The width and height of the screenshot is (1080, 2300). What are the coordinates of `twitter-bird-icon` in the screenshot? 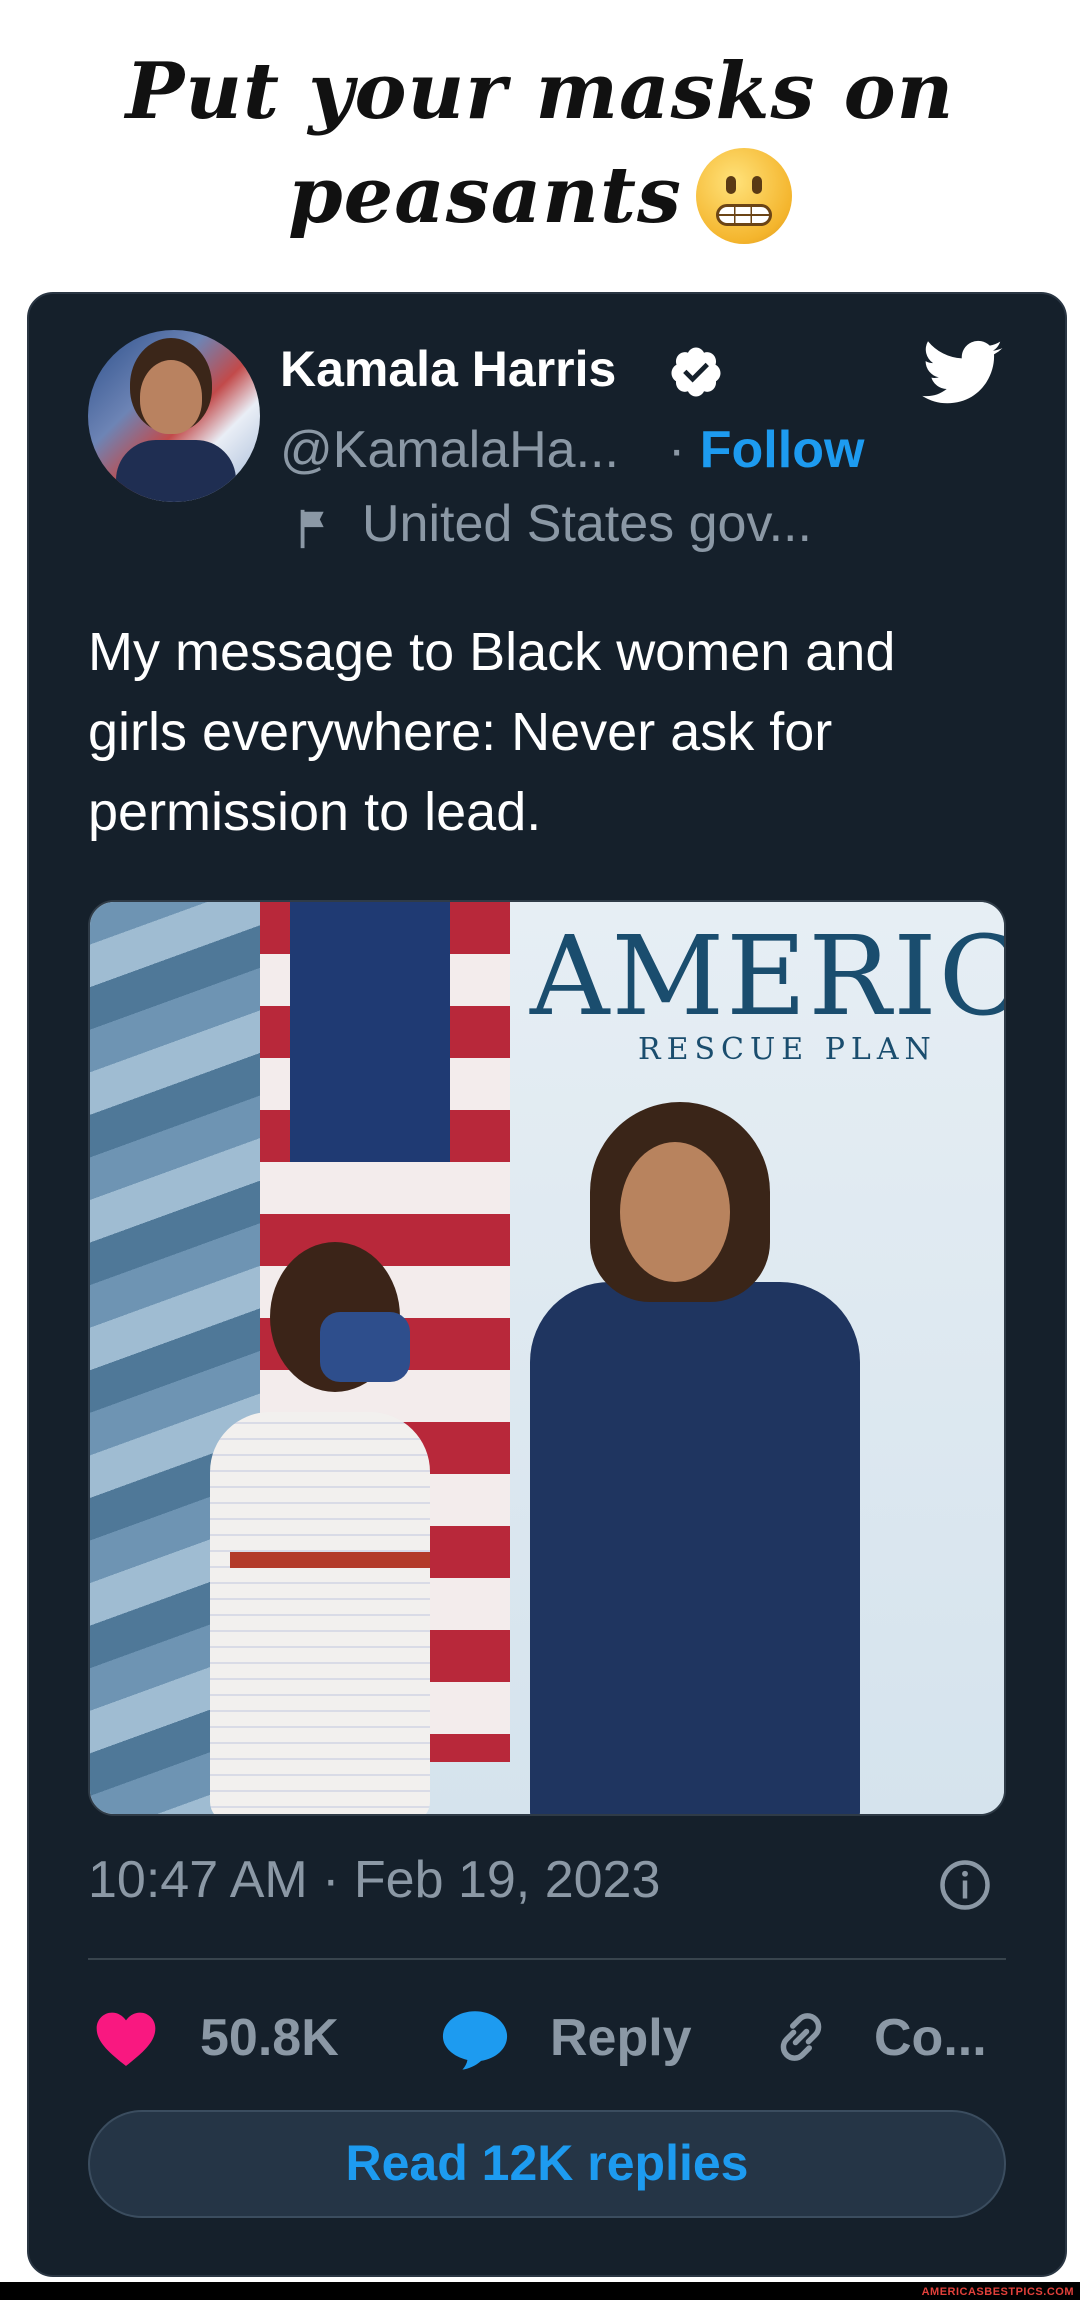 It's located at (963, 374).